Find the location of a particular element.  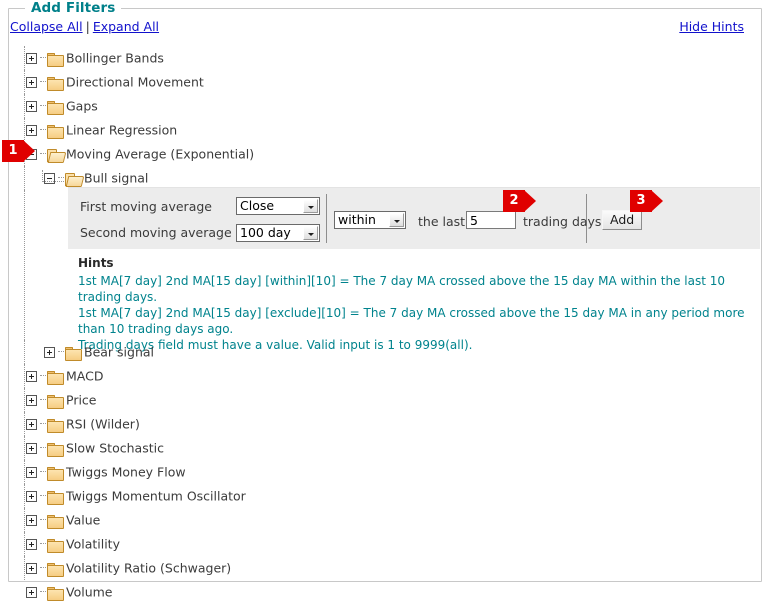

linkbar: Collapse All | Expand All Hide Hints is located at coordinates (377, 28).